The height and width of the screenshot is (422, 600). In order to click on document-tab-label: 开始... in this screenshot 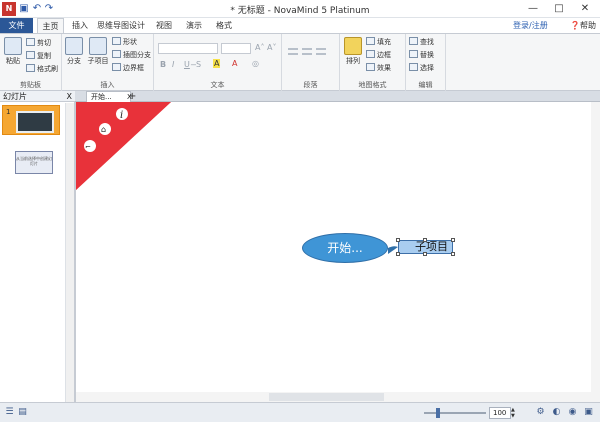, I will do `click(101, 97)`.